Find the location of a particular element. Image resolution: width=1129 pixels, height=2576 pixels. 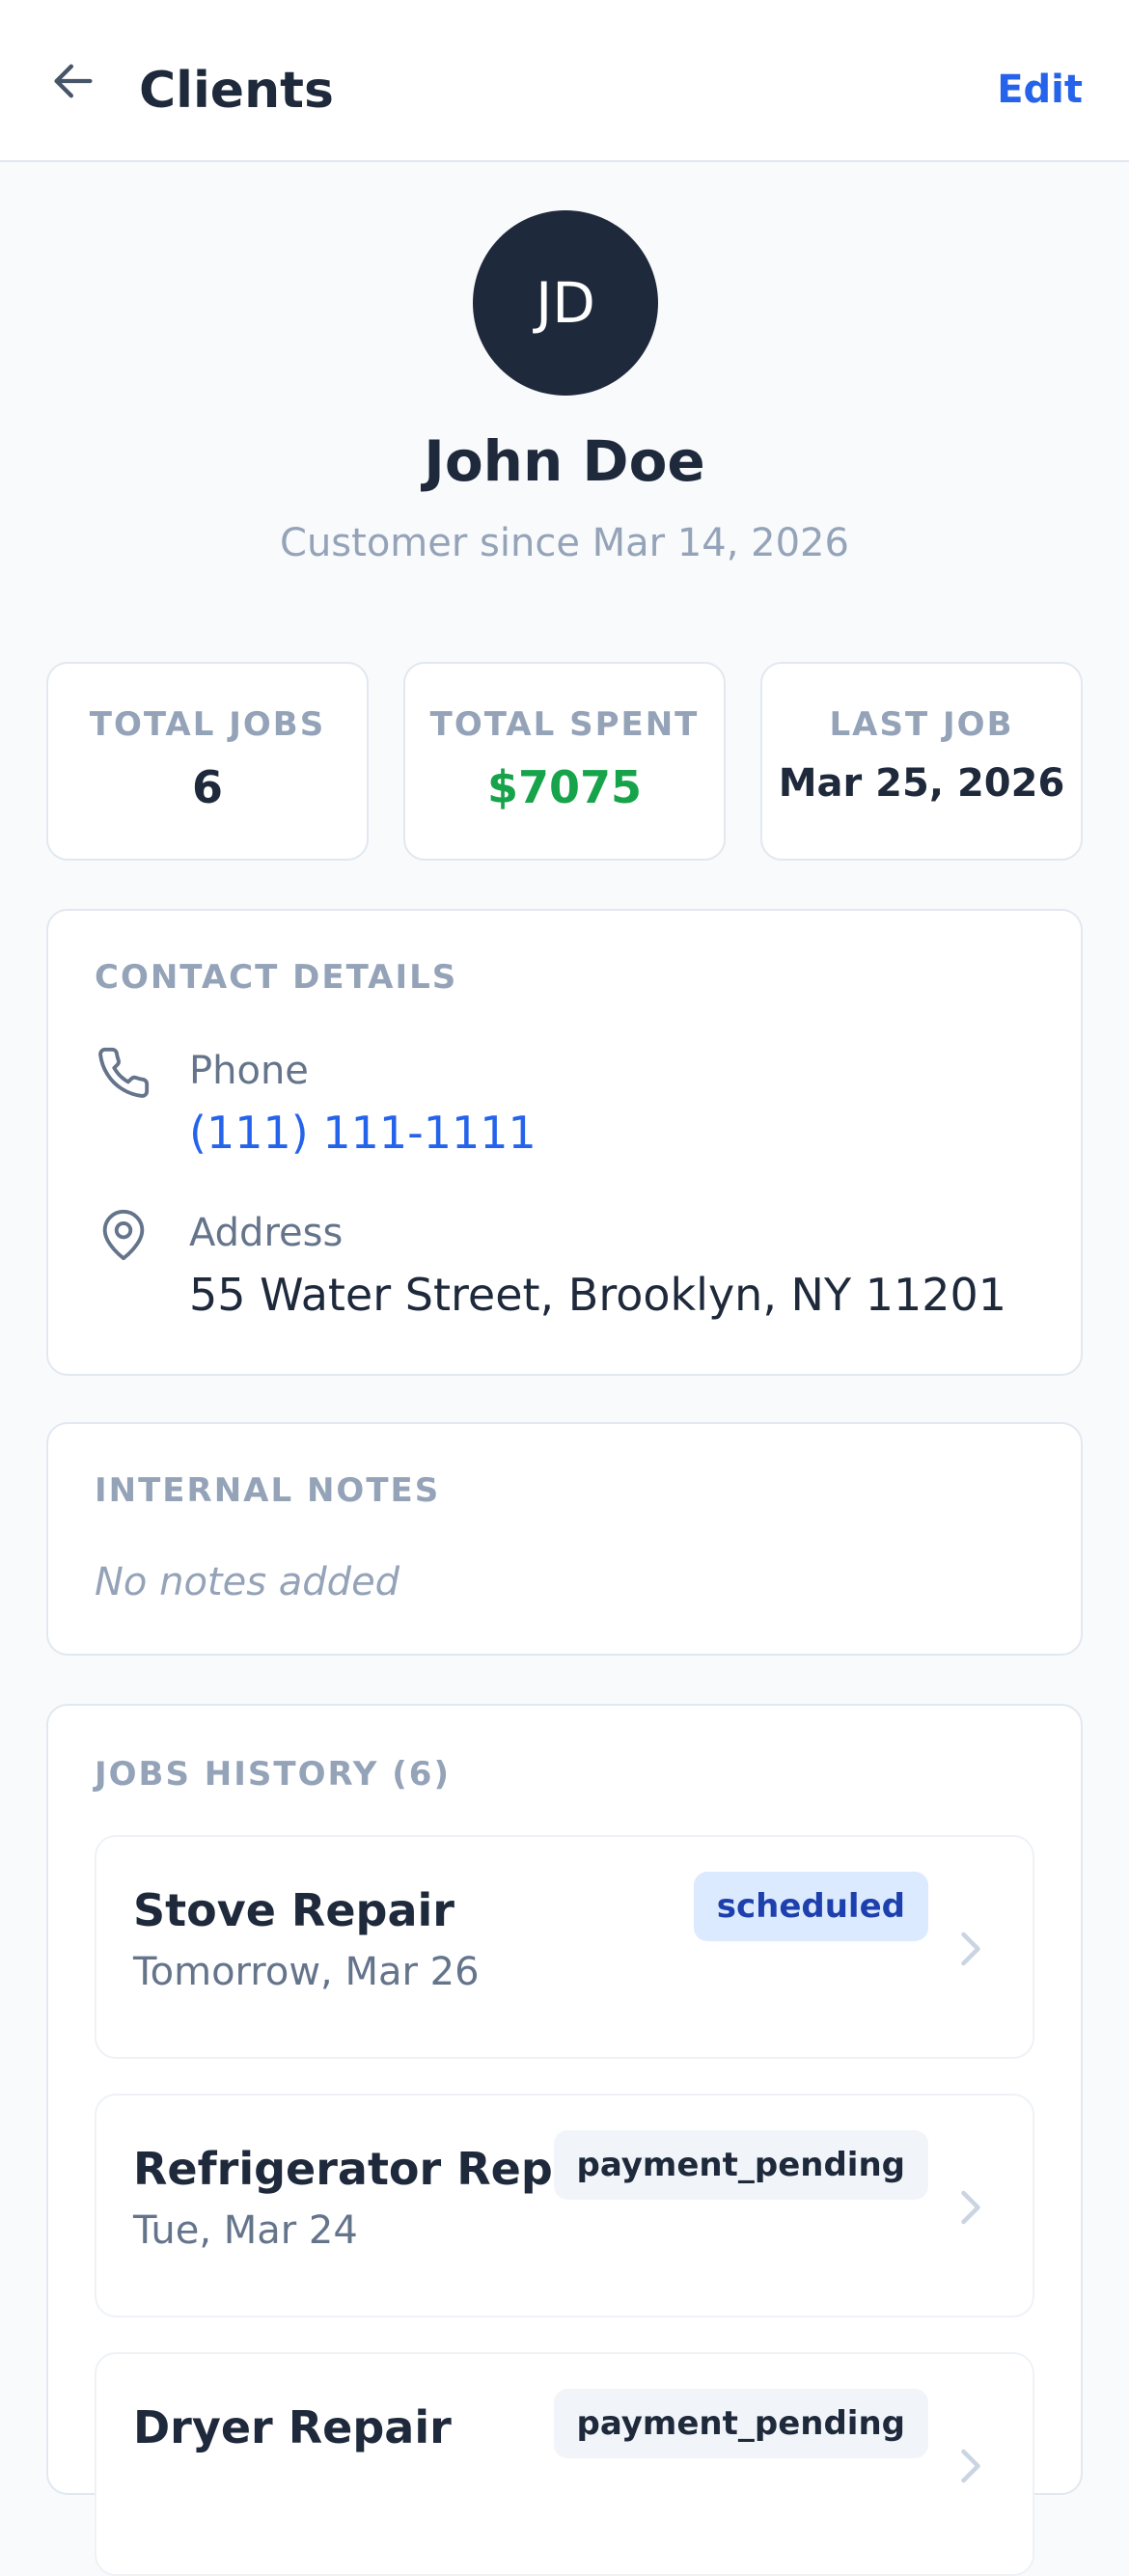

phone-icon is located at coordinates (124, 1073).